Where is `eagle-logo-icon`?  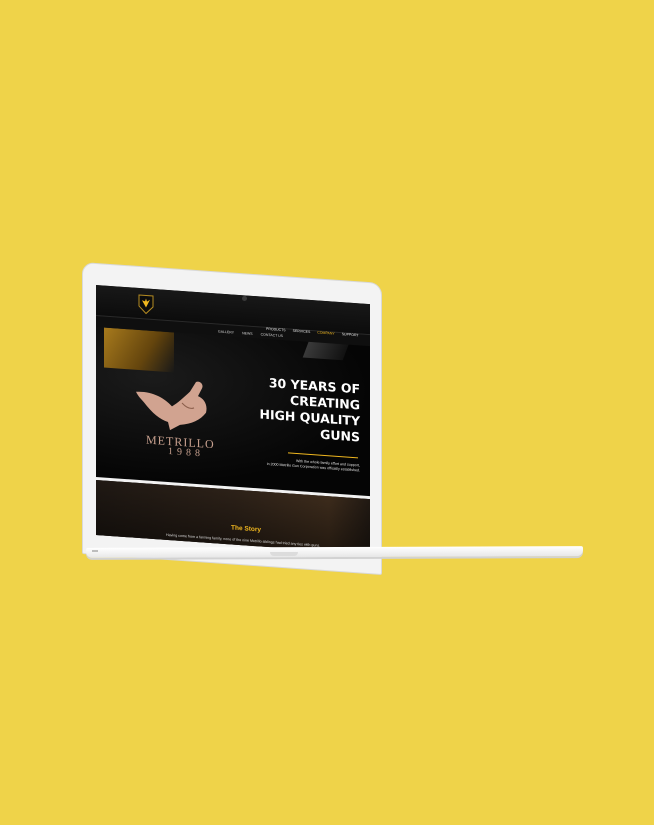
eagle-logo-icon is located at coordinates (171, 406).